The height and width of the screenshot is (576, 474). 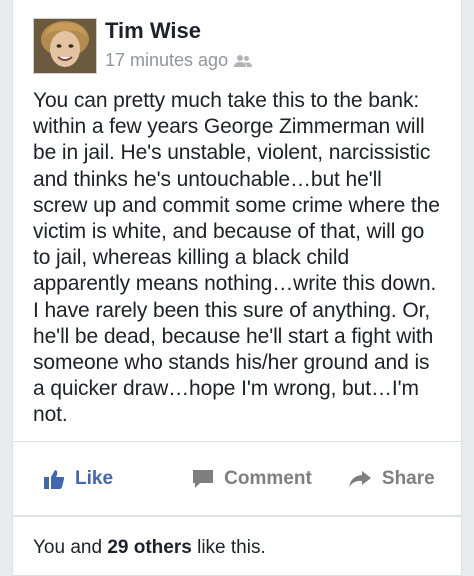 I want to click on likes-count: 29 others, so click(x=149, y=547).